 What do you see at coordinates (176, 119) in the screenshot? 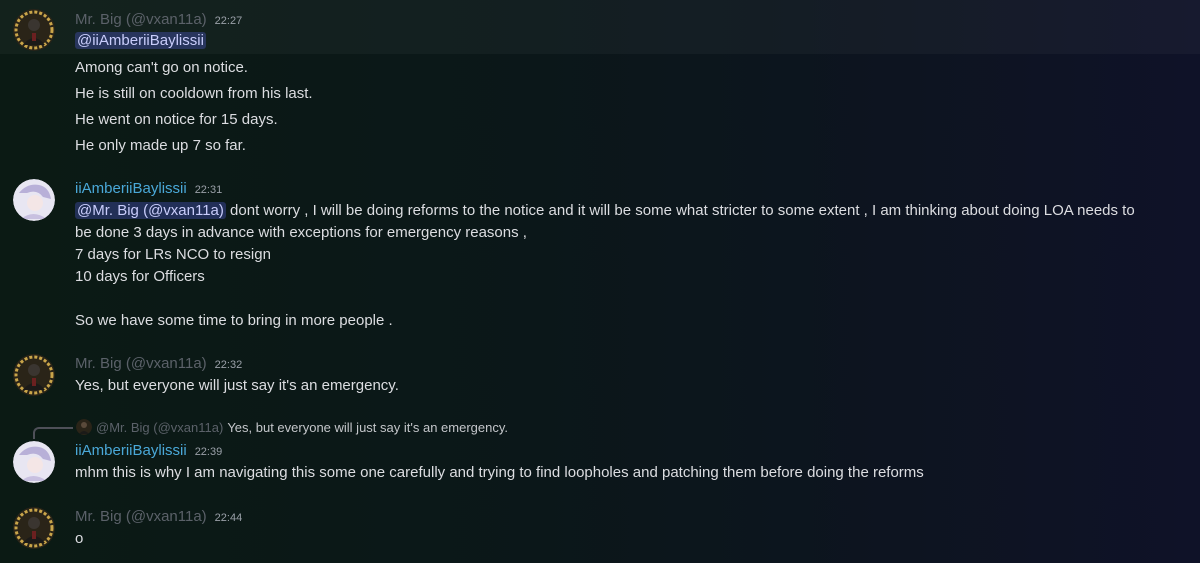
I see `message-line: He went on notice for 15 days.` at bounding box center [176, 119].